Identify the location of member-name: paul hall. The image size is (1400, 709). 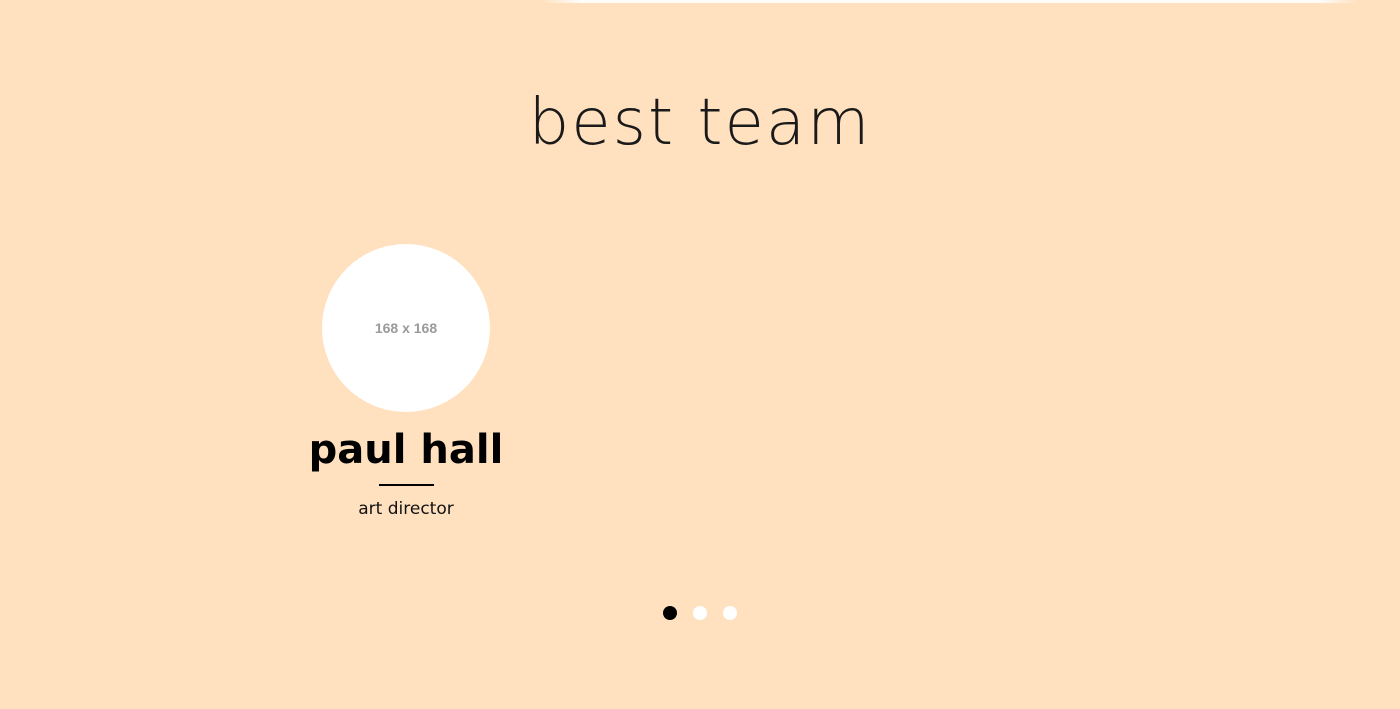
(406, 450).